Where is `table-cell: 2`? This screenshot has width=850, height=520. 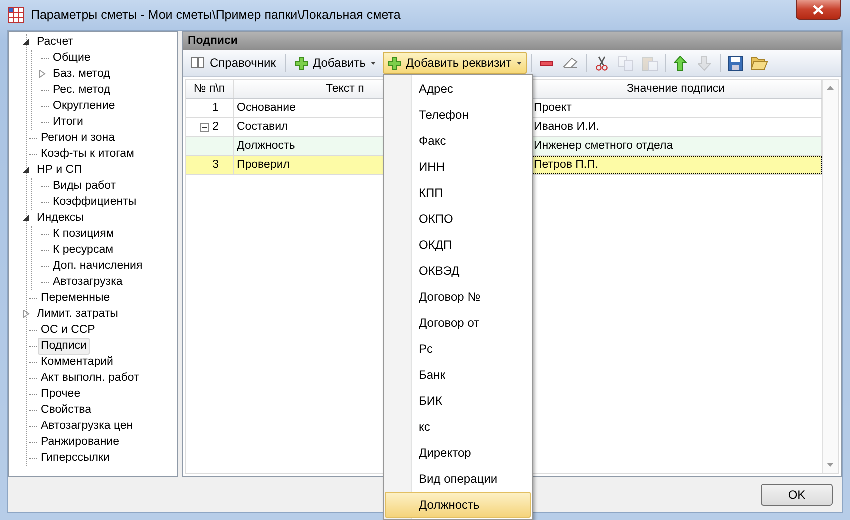
table-cell: 2 is located at coordinates (210, 127).